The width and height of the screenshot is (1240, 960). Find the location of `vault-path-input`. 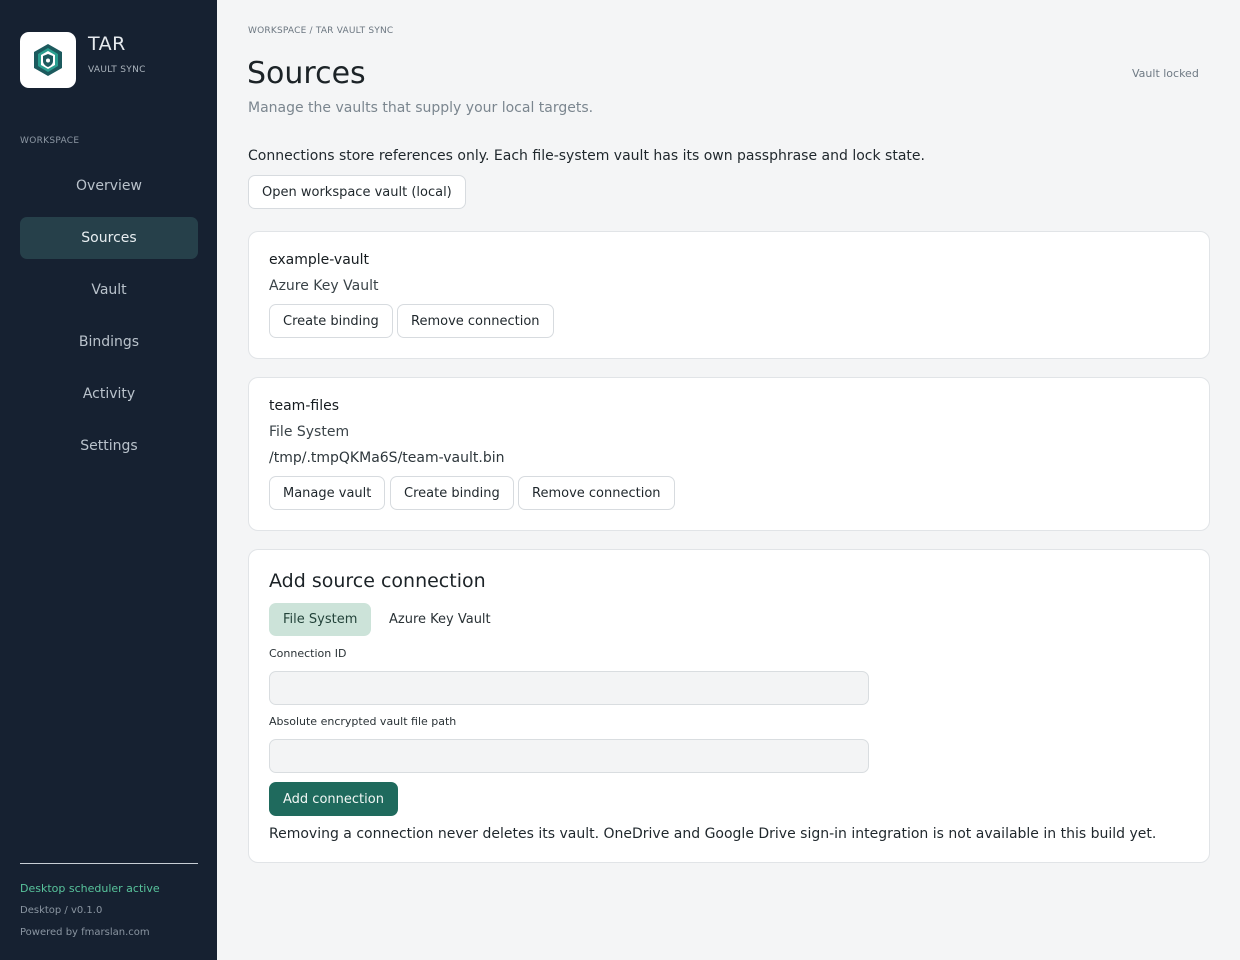

vault-path-input is located at coordinates (569, 756).